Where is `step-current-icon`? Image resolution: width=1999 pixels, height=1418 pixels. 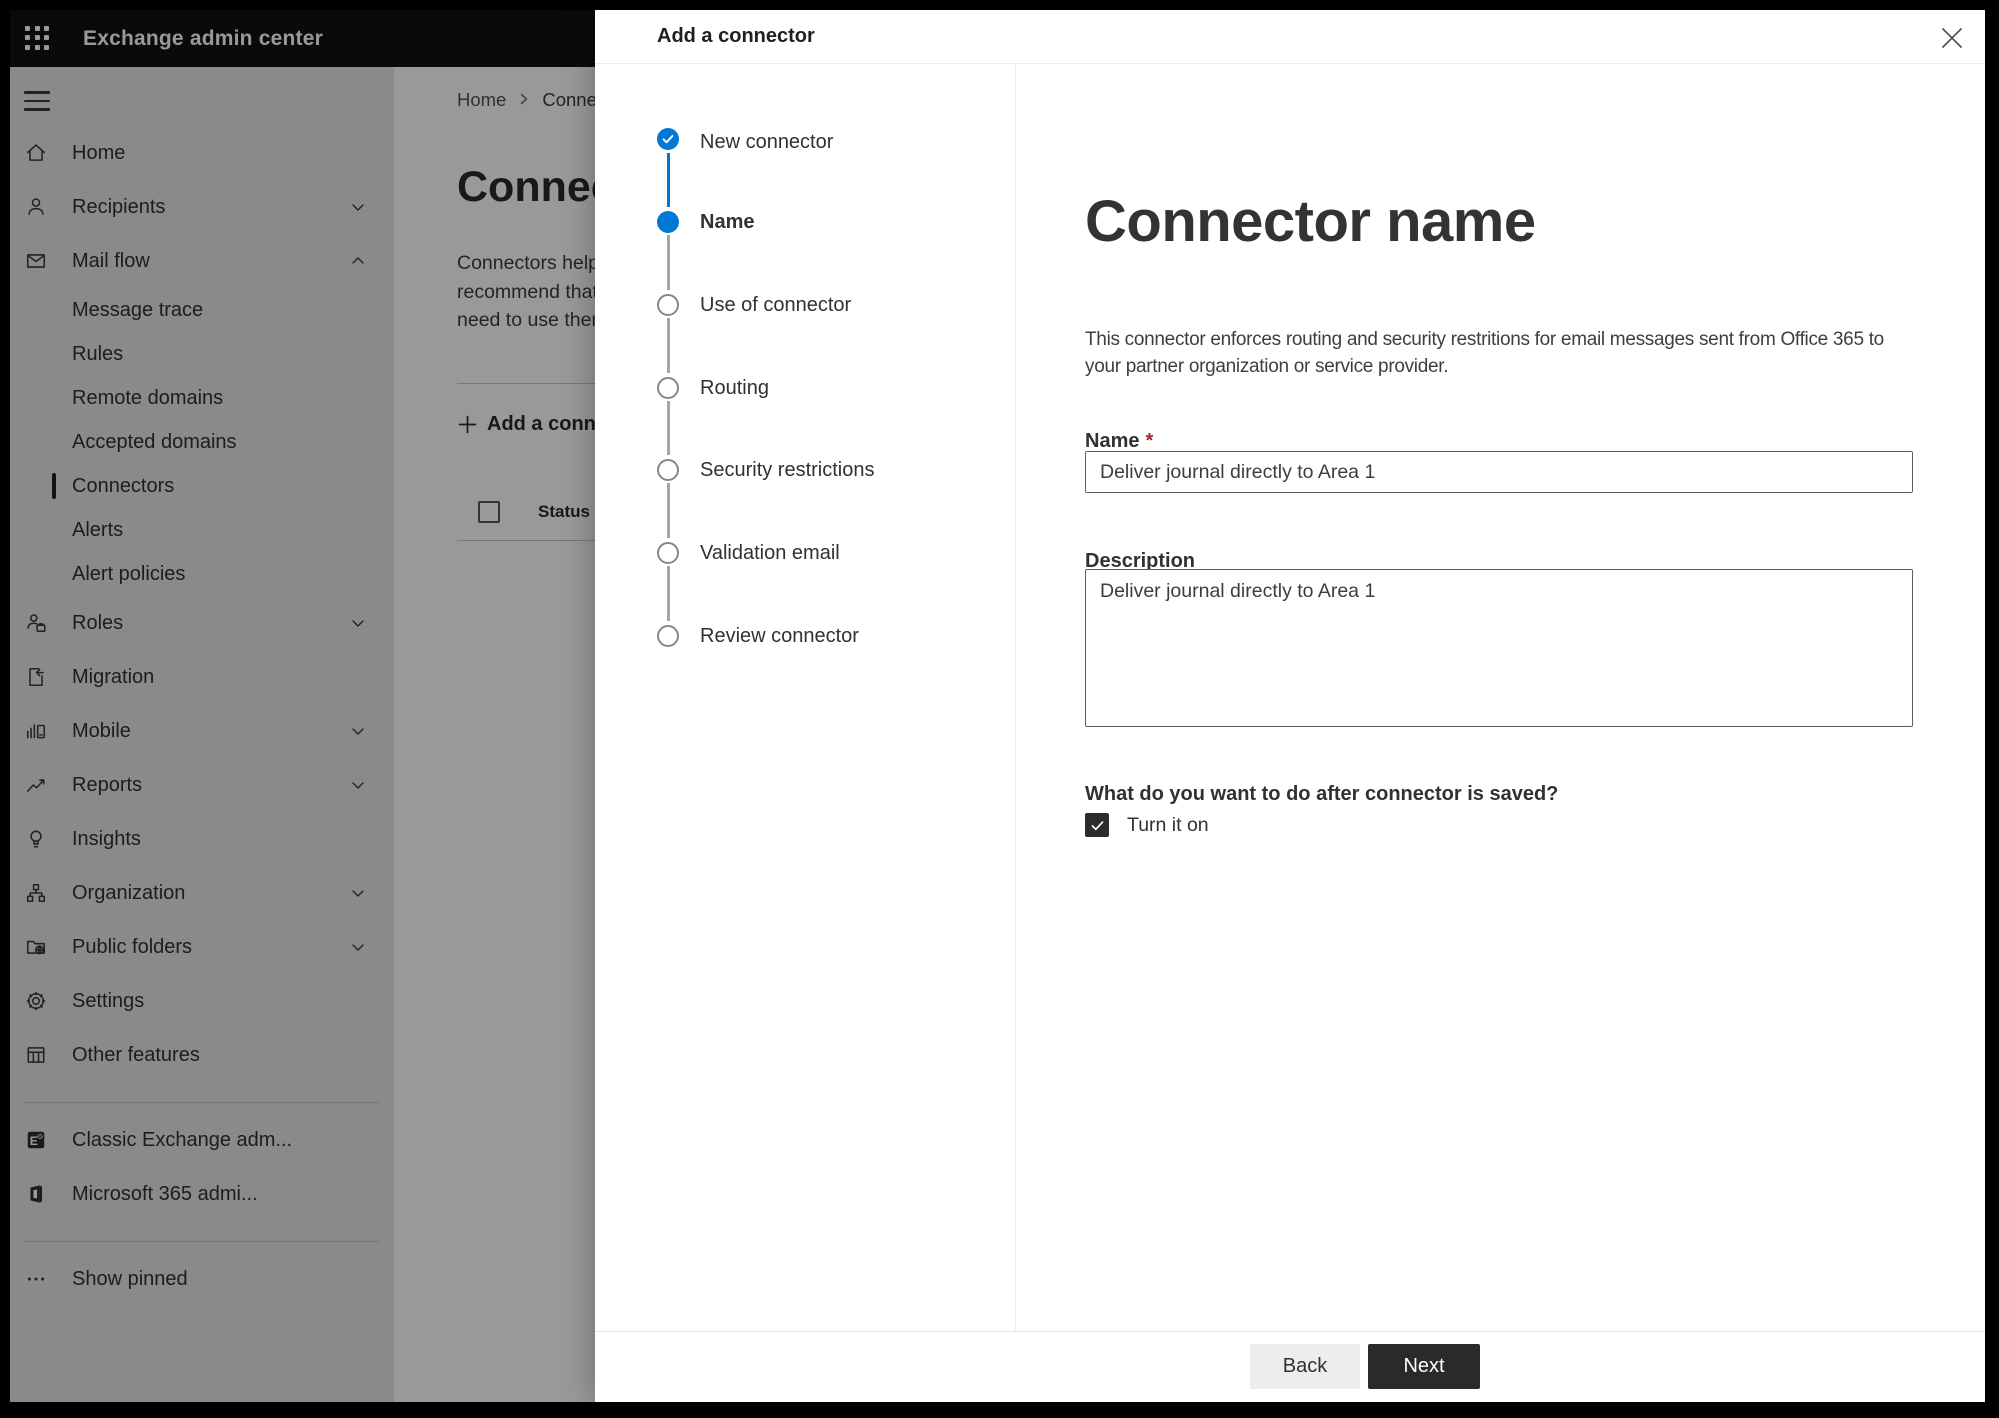
step-current-icon is located at coordinates (668, 222).